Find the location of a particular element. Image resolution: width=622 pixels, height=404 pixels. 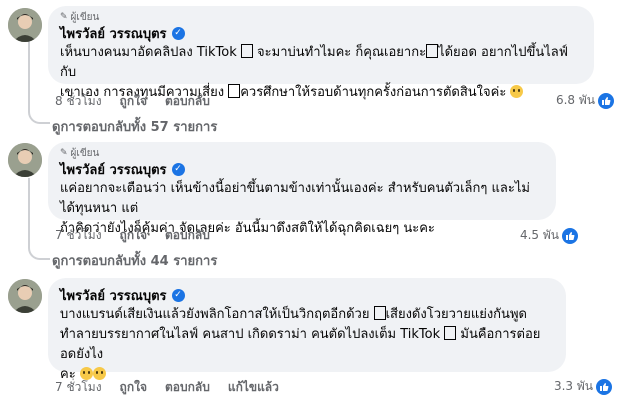

timestamp: 8 ชั่วโมง is located at coordinates (78, 101).